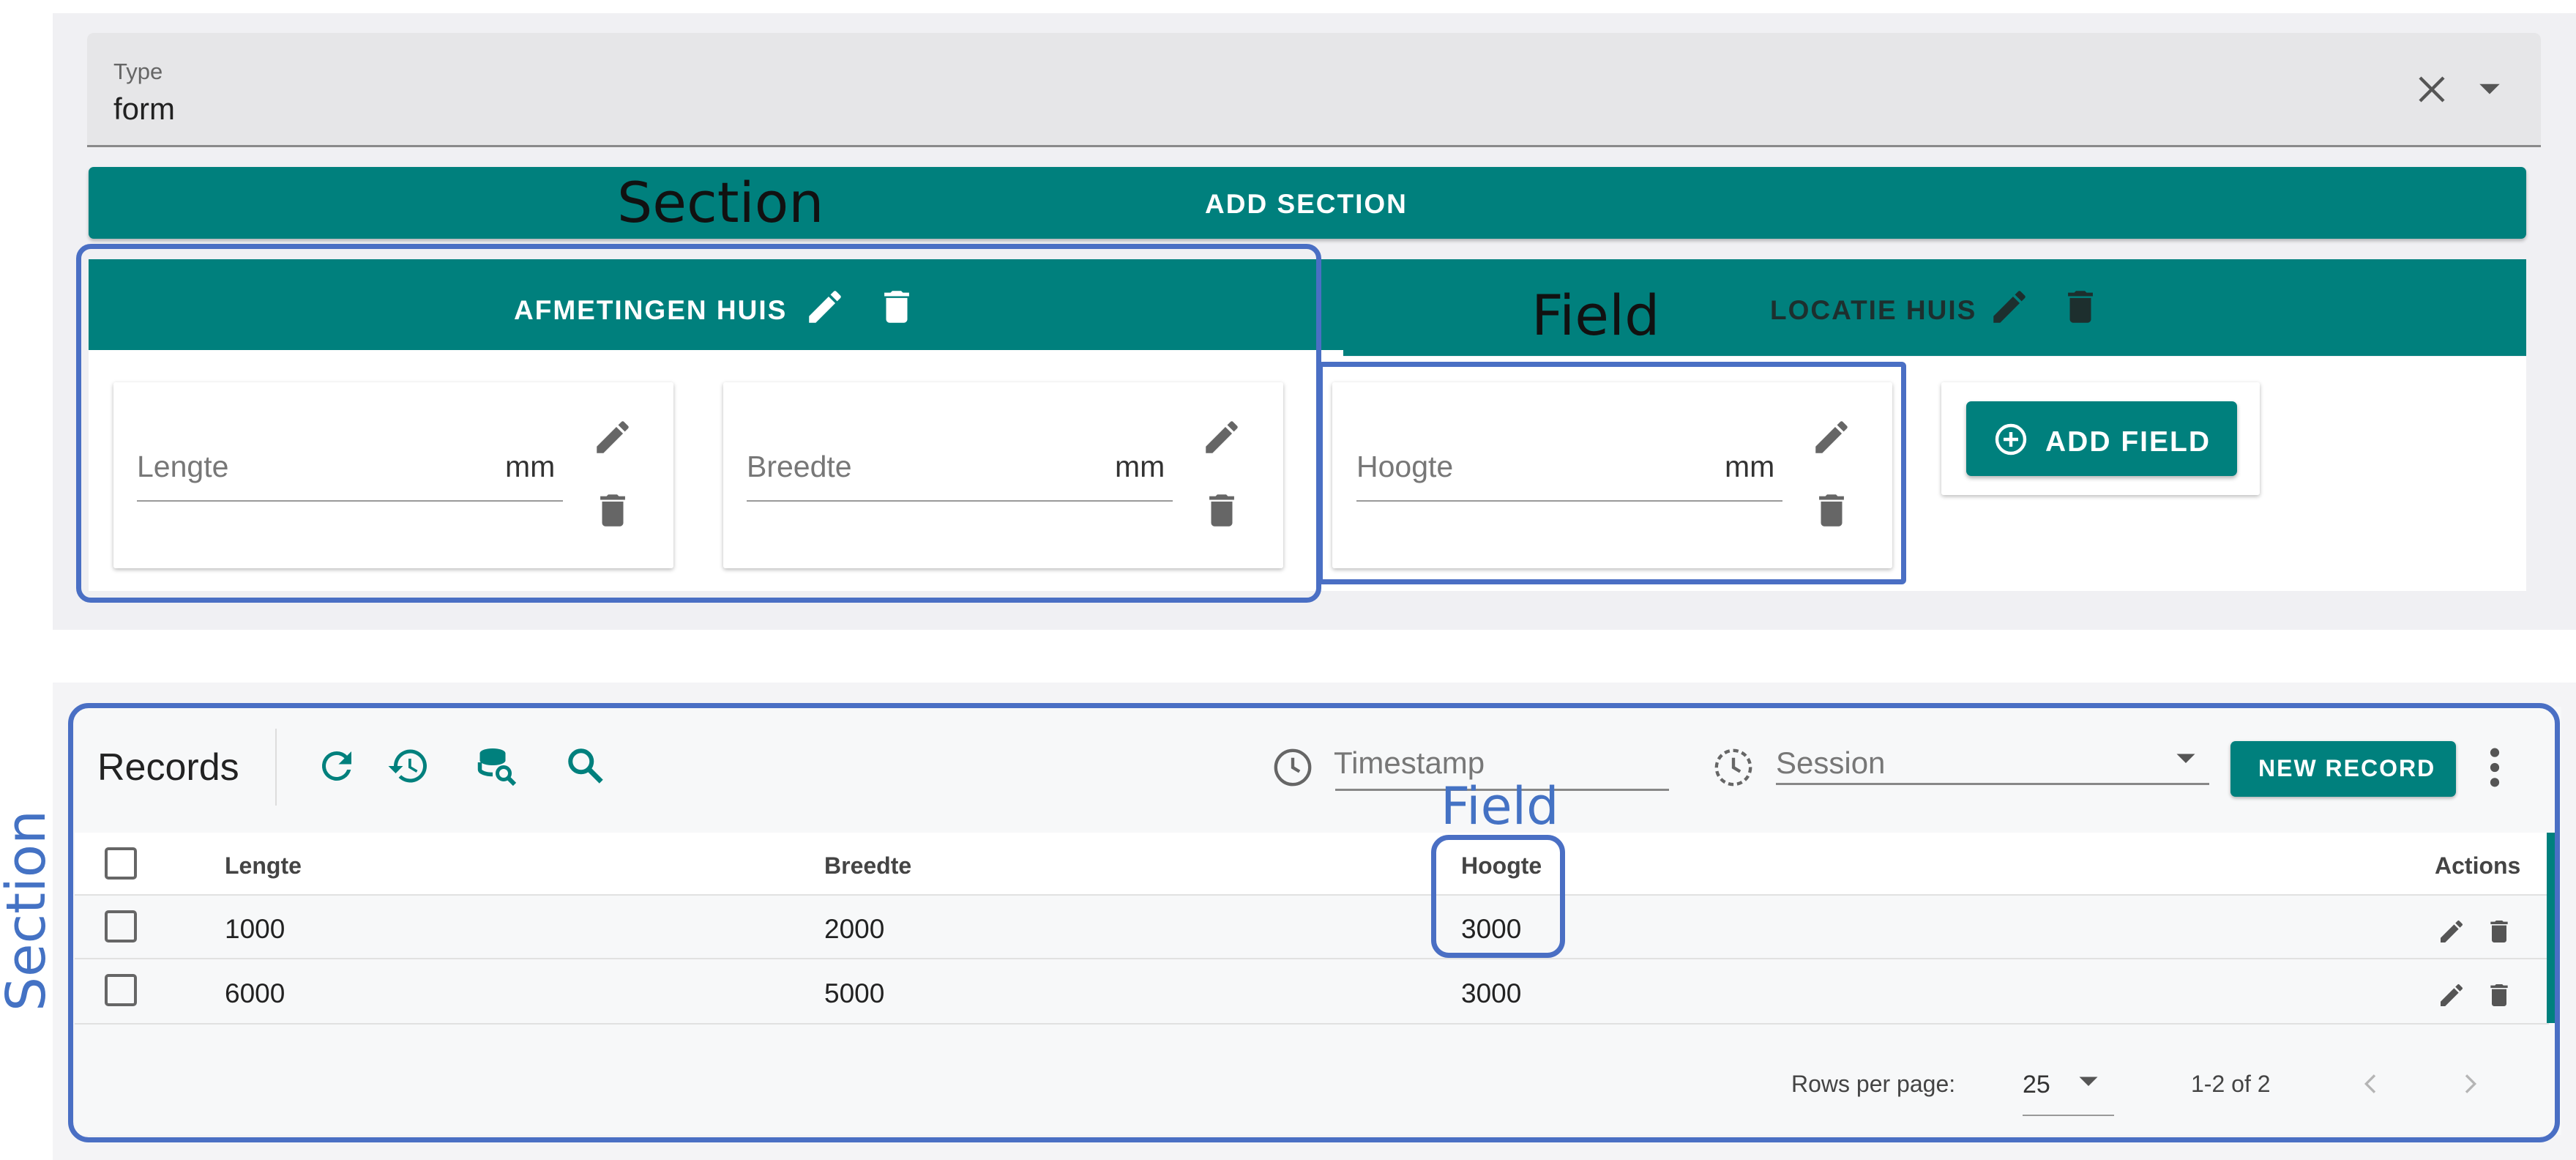 This screenshot has width=2576, height=1160. What do you see at coordinates (2431, 90) in the screenshot?
I see `close-icon` at bounding box center [2431, 90].